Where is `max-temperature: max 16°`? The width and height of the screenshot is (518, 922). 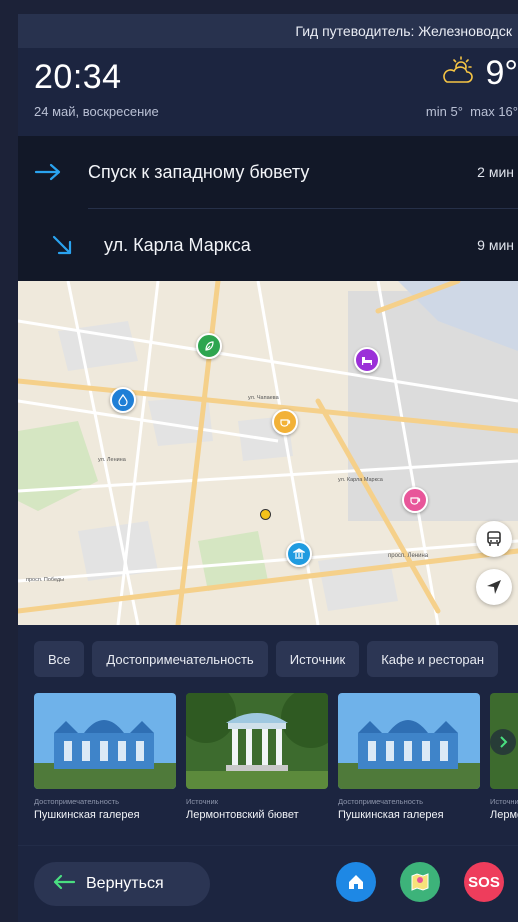 max-temperature: max 16° is located at coordinates (494, 111).